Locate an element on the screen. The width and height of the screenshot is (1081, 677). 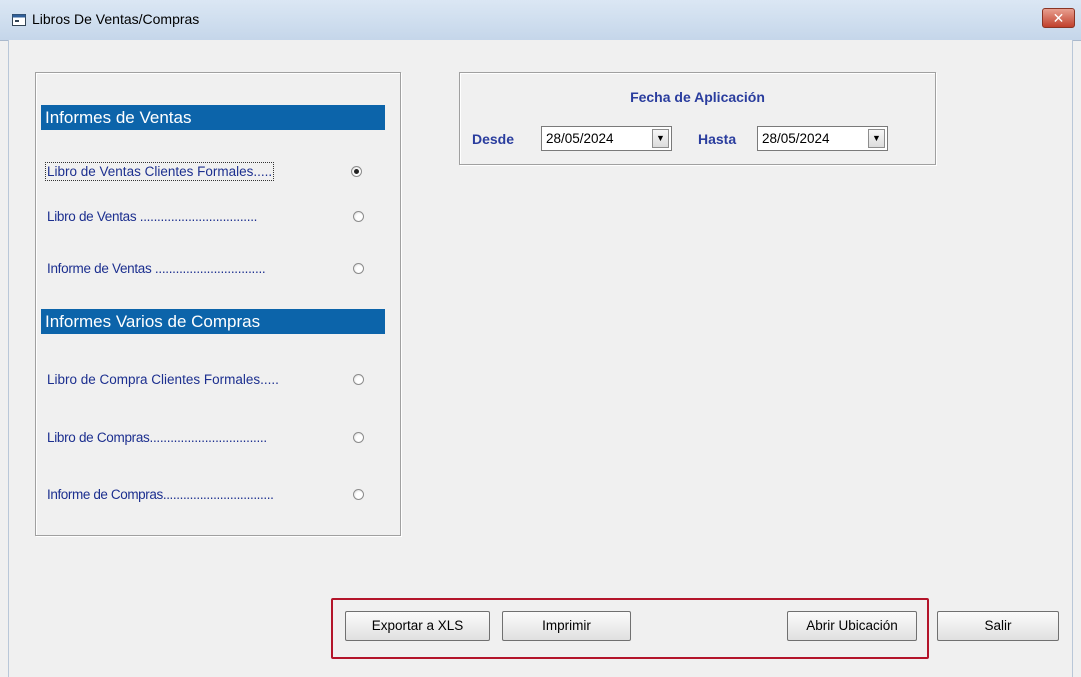
hasta-date-value: 28/05/2024 is located at coordinates (796, 138).